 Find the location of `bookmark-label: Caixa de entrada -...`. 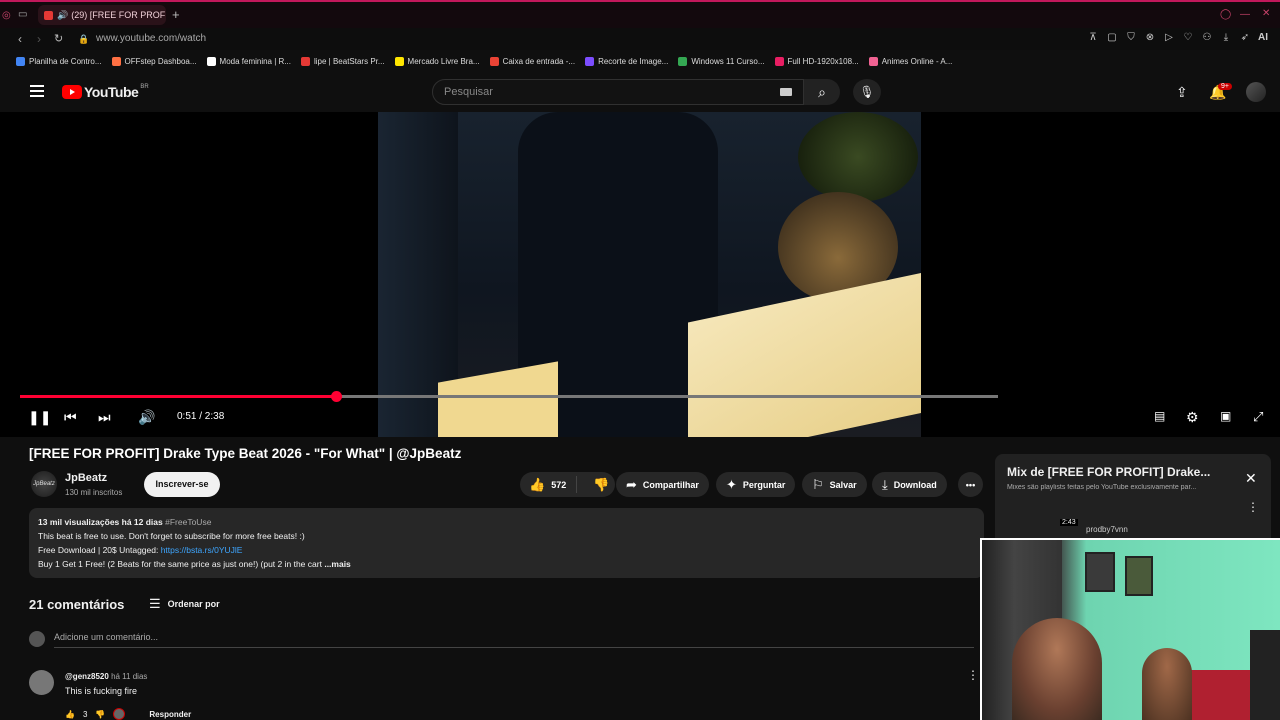

bookmark-label: Caixa de entrada -... is located at coordinates (539, 61).